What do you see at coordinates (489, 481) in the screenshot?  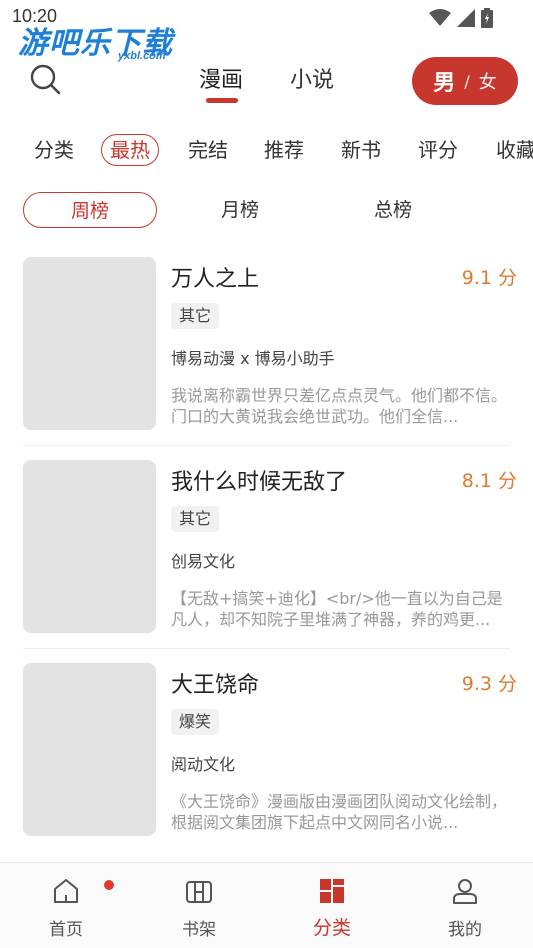 I see `book-score: 8.1 分` at bounding box center [489, 481].